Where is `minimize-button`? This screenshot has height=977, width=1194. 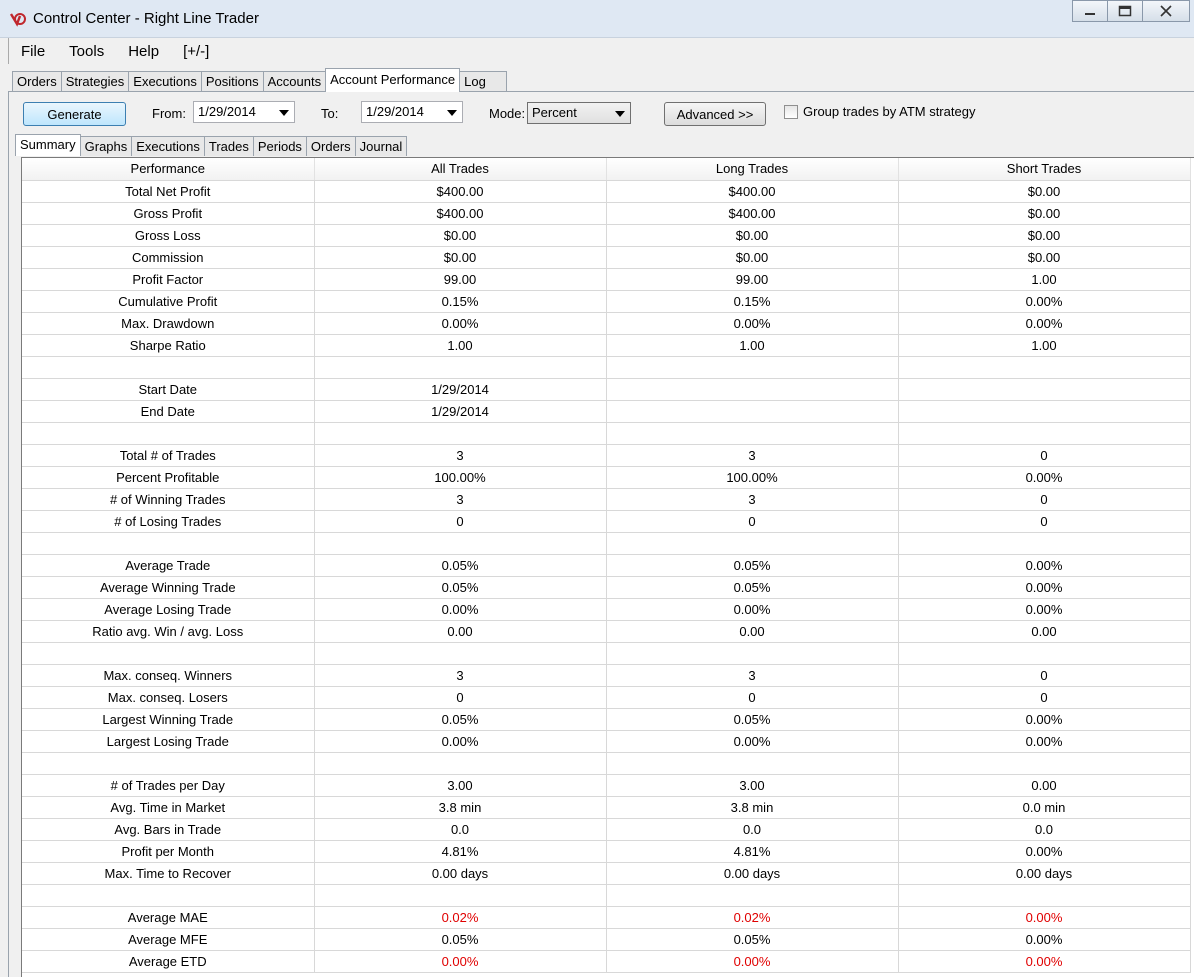 minimize-button is located at coordinates (1090, 11).